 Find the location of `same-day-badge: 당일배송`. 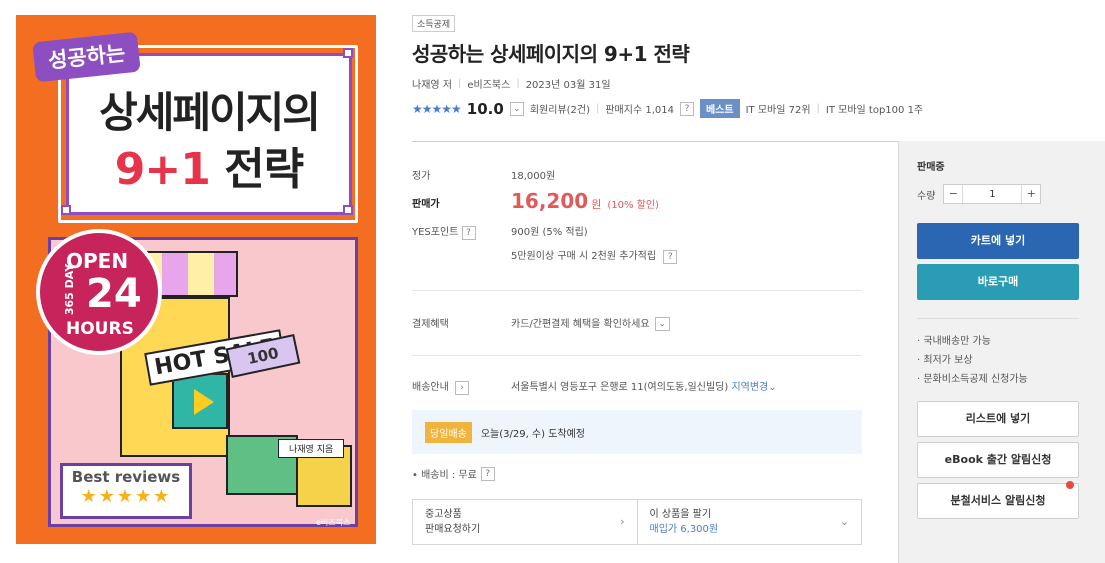

same-day-badge: 당일배송 is located at coordinates (448, 432).